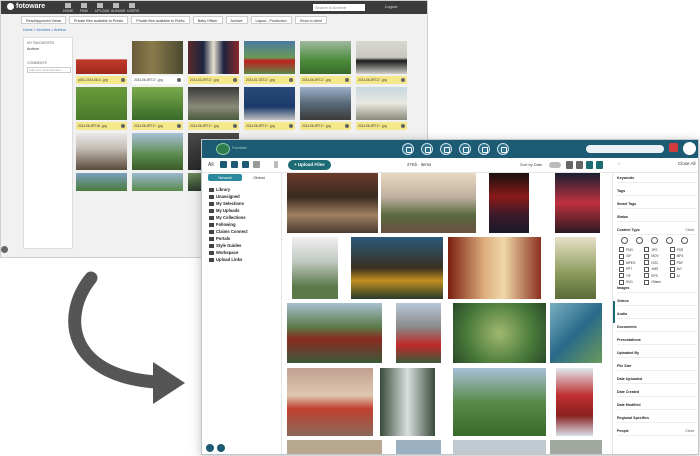 Image resolution: width=700 pixels, height=456 pixels. I want to click on filter-smart-tags: Smart Tags, so click(657, 204).